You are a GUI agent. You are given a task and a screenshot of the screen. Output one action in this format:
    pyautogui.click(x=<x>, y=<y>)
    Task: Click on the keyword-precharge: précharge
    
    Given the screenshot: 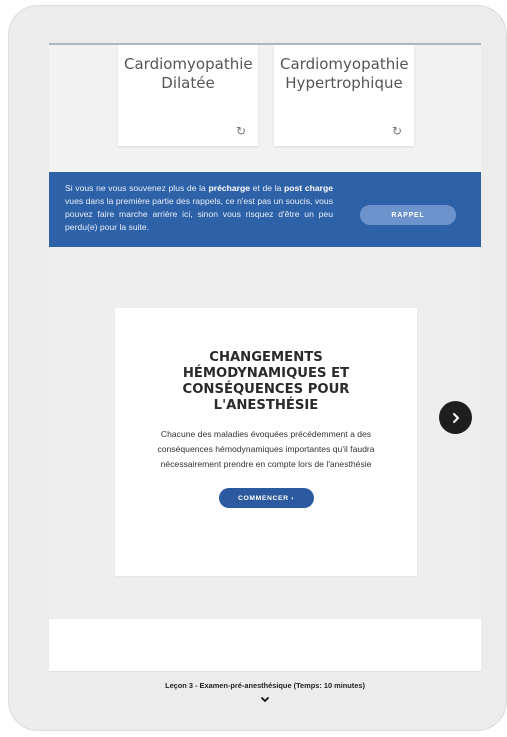 What is the action you would take?
    pyautogui.click(x=229, y=188)
    